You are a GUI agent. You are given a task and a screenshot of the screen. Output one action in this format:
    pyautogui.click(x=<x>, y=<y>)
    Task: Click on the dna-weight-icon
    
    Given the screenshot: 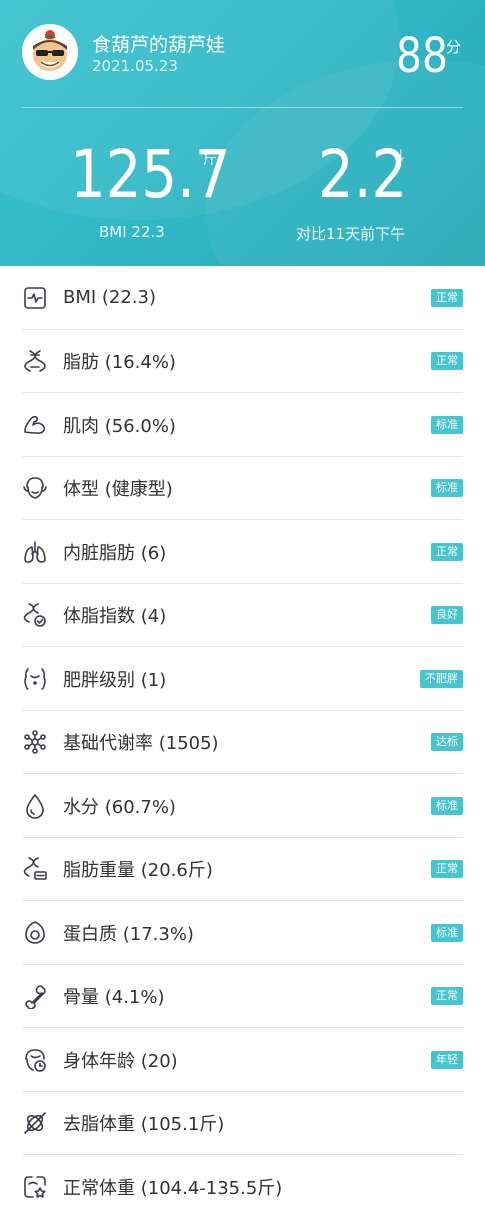 What is the action you would take?
    pyautogui.click(x=35, y=869)
    